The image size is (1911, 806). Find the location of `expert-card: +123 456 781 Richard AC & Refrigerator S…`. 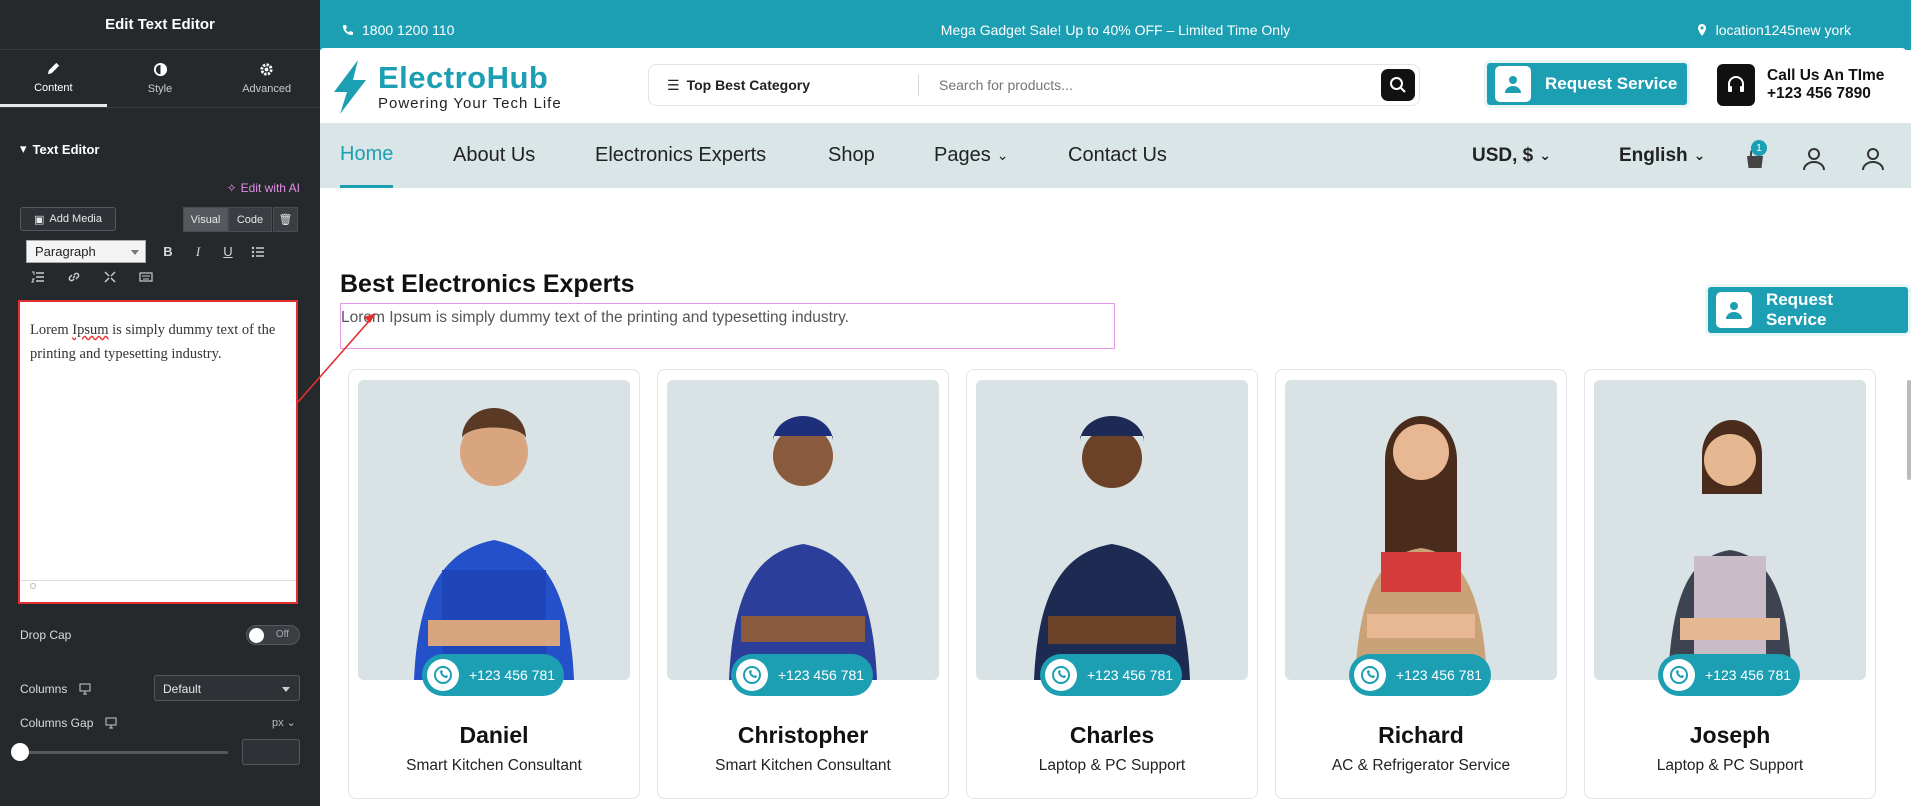

expert-card: +123 456 781 Richard AC & Refrigerator S… is located at coordinates (1421, 584).